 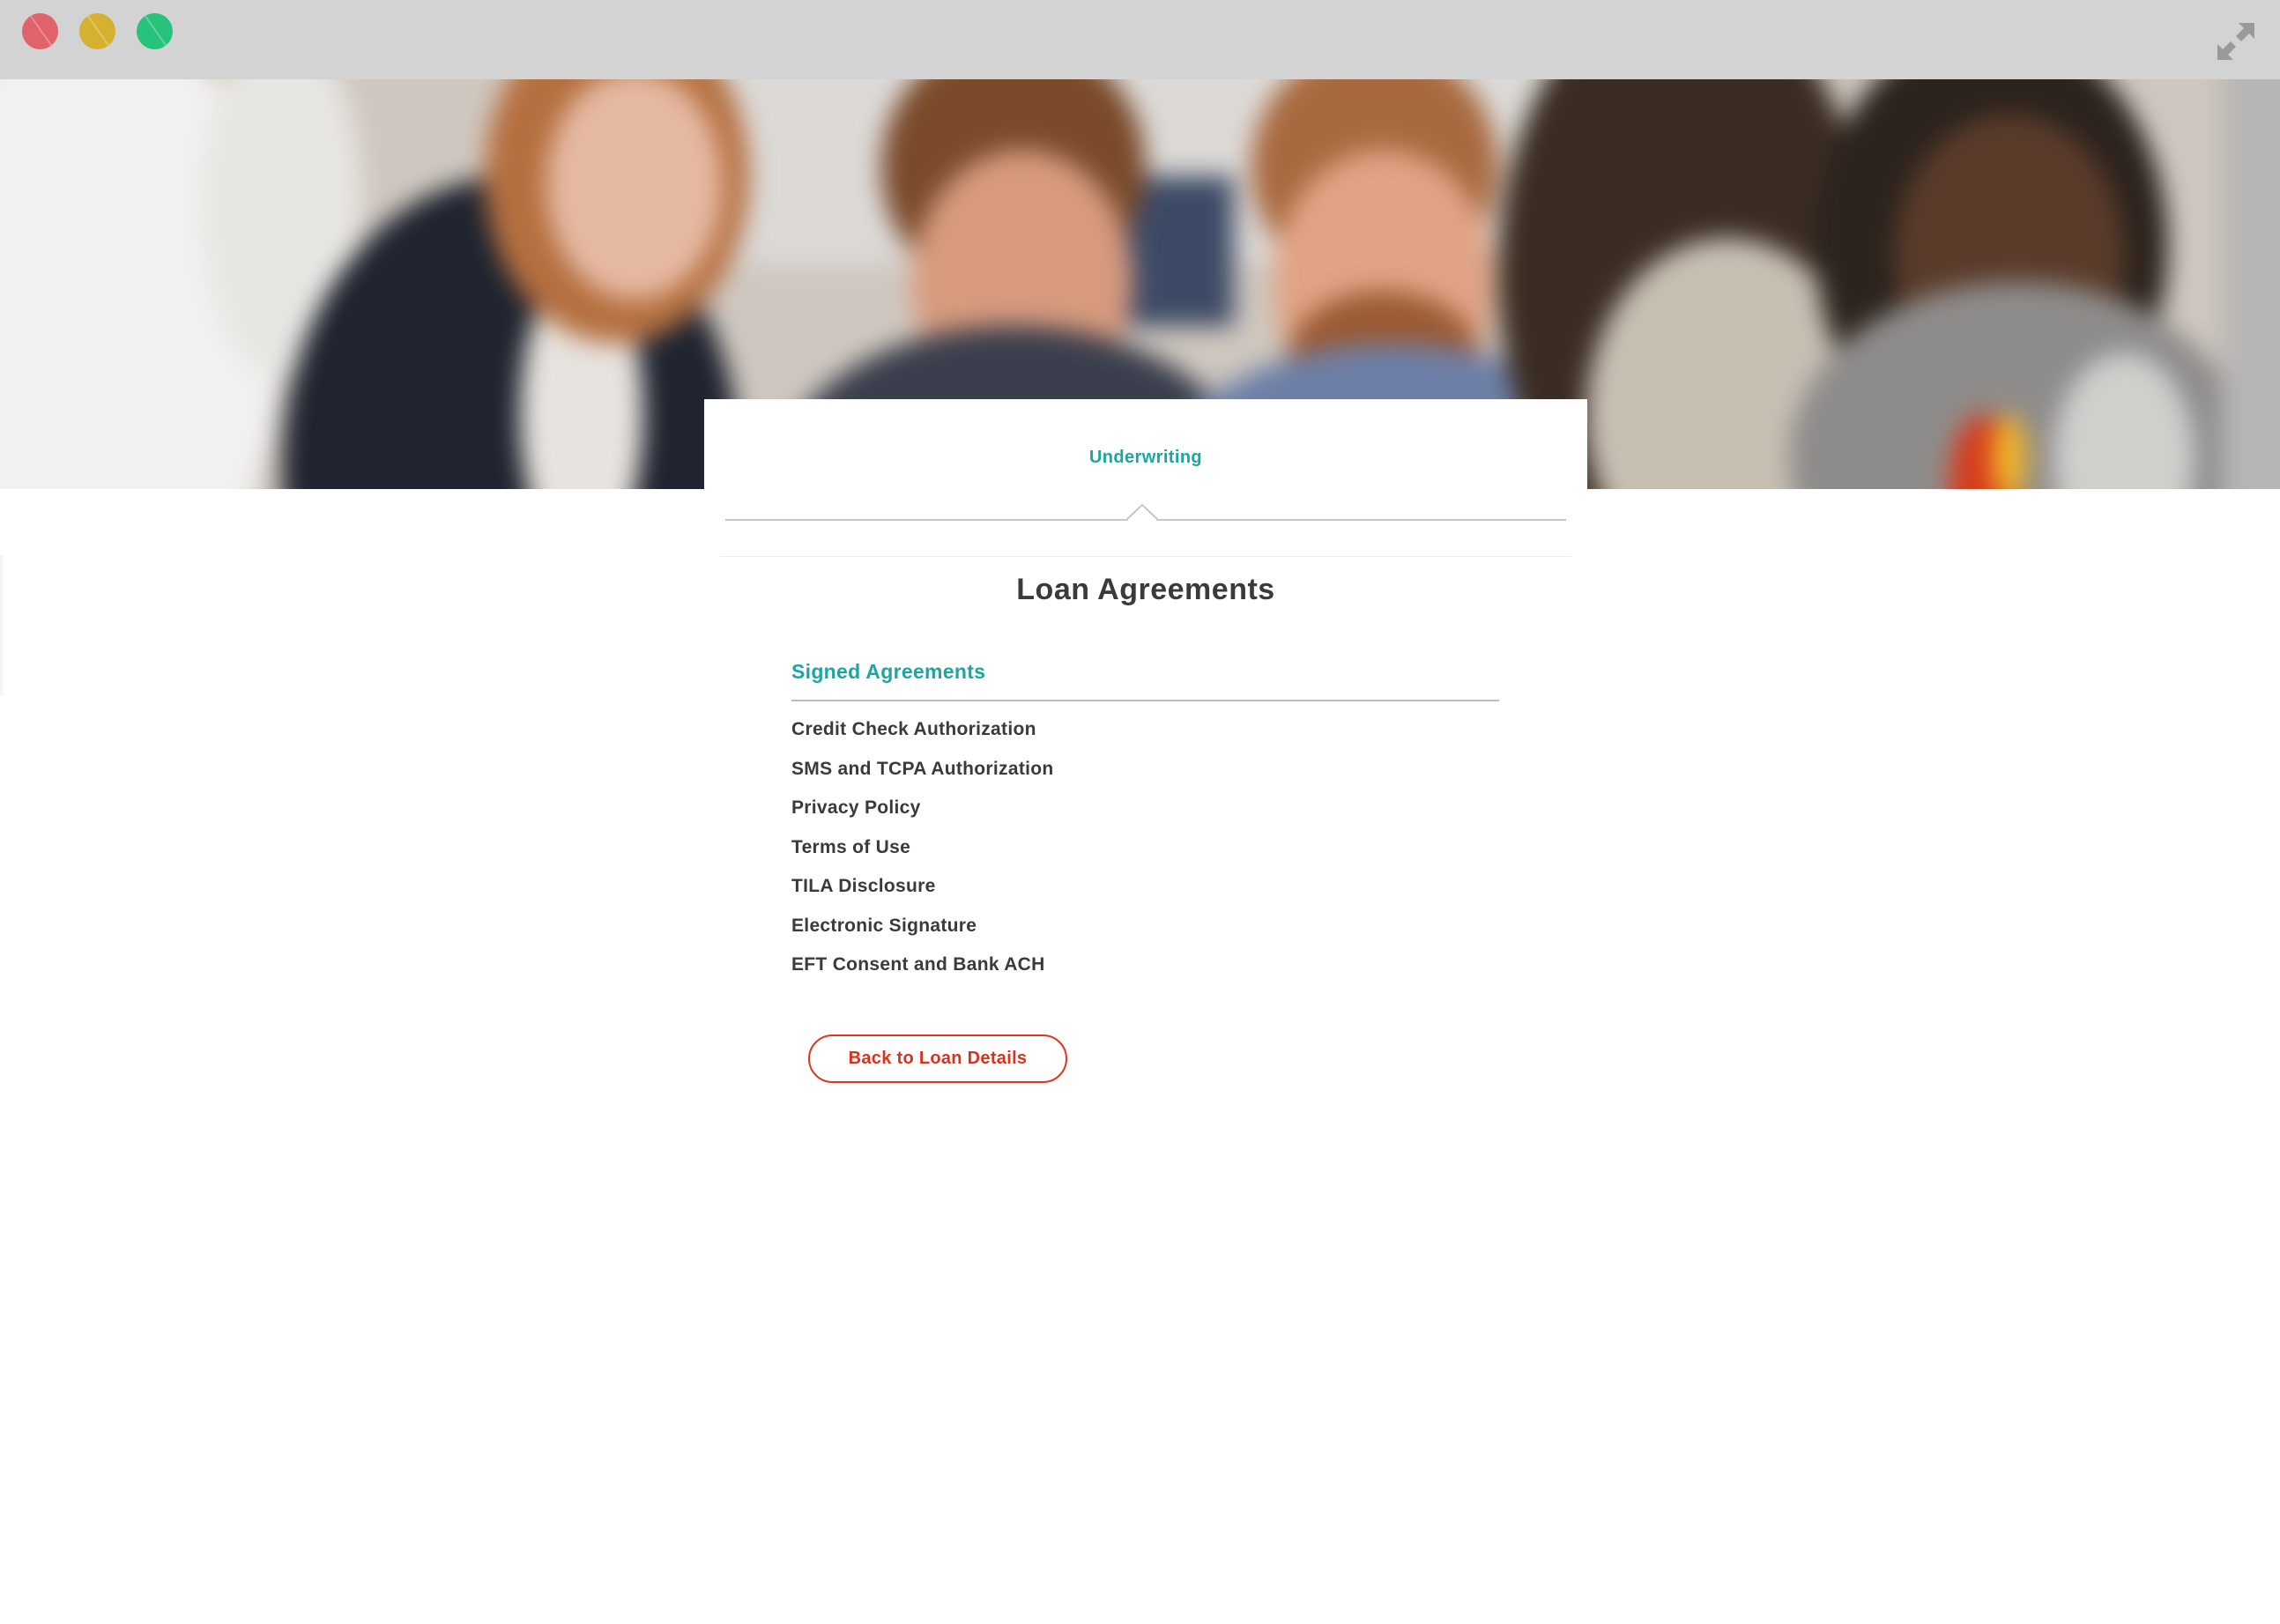 I want to click on agreement-link-electronic-signature: Electronic Signature, so click(x=922, y=935).